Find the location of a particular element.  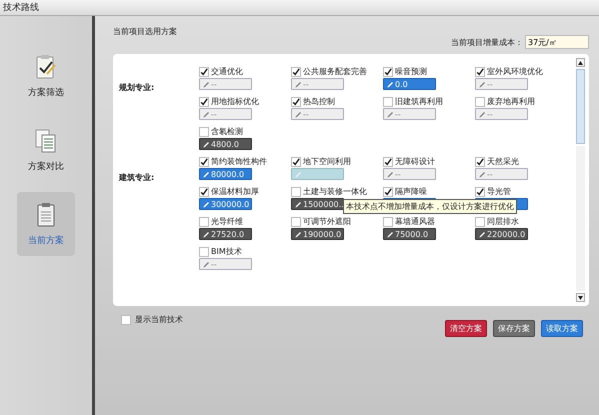

checkbox-label: 显示当前技术 is located at coordinates (159, 319).